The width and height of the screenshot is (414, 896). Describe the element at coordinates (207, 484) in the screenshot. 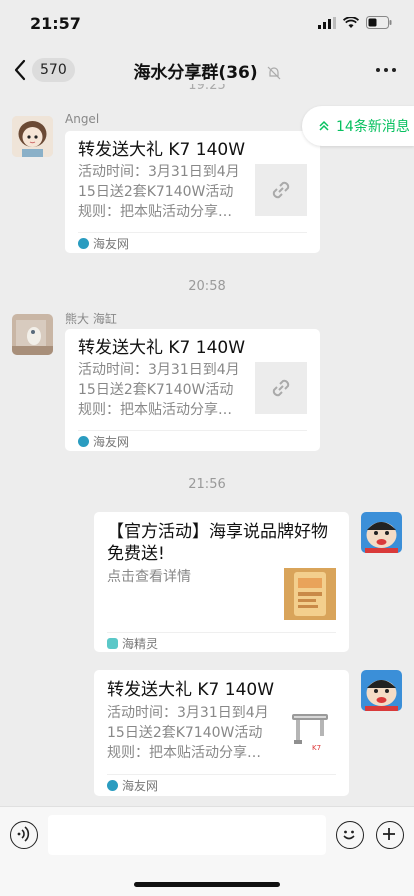

I see `timestamp: 21:56` at that location.